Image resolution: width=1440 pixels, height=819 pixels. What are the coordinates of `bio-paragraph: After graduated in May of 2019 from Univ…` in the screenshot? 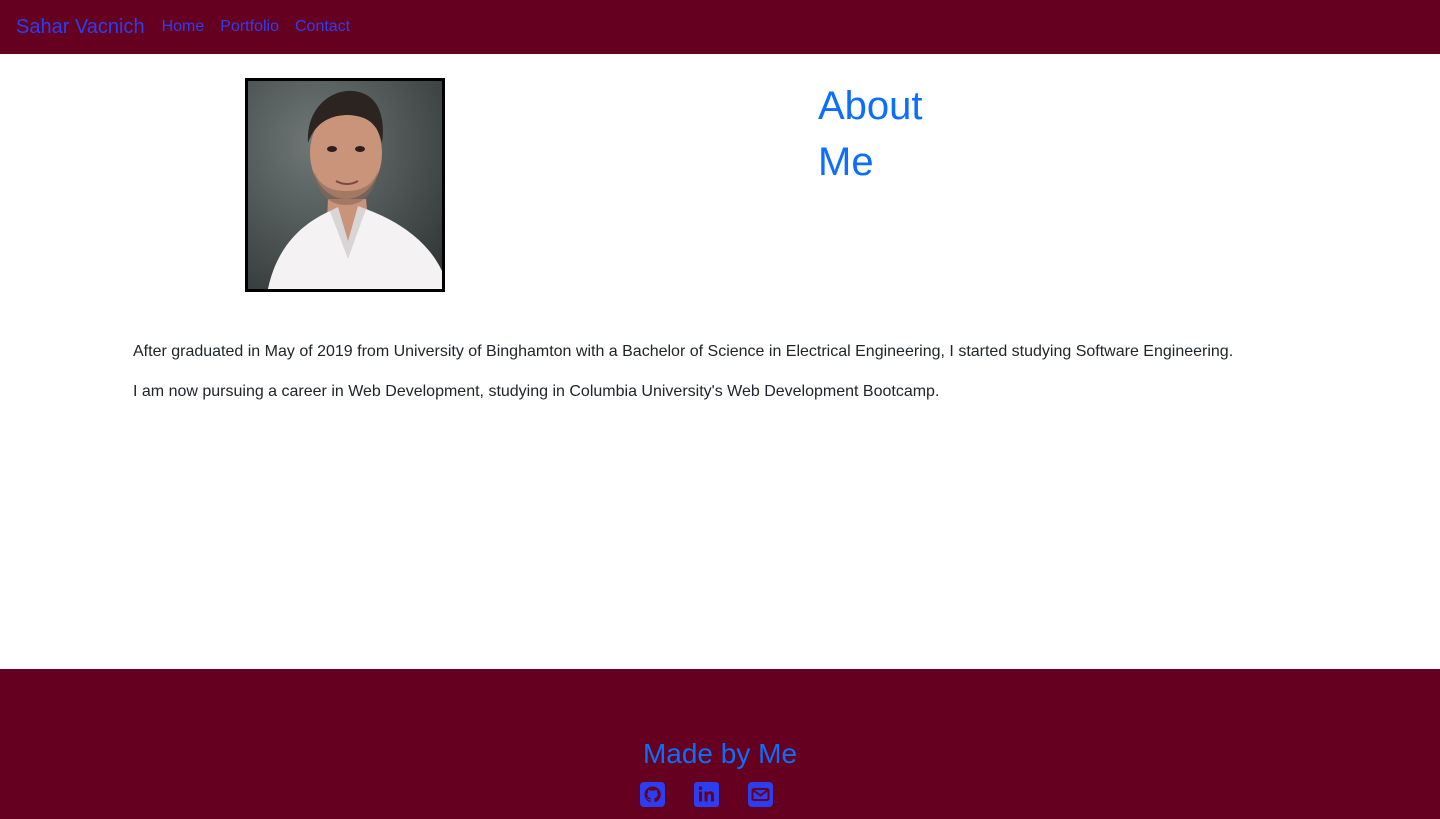 It's located at (683, 351).